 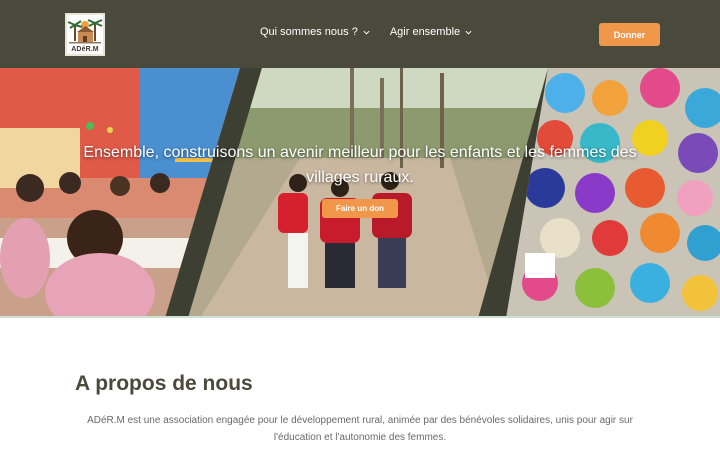 I want to click on nav-item-qui-sommes-nous: Qui sommes nous ?, so click(x=315, y=32).